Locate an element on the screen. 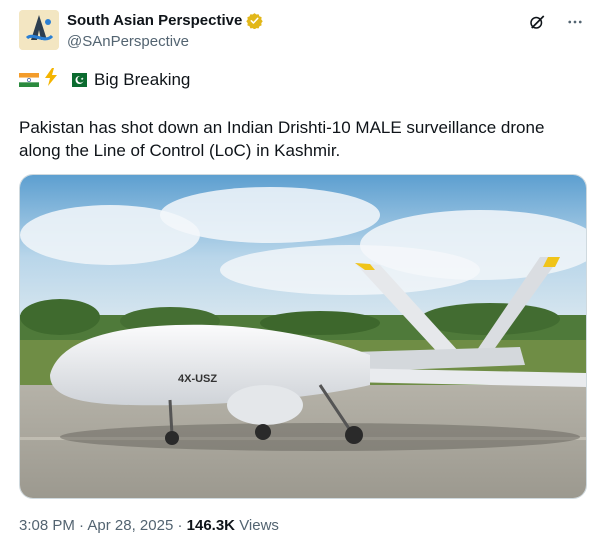 The height and width of the screenshot is (539, 603). author-name-row: South Asian Perspective is located at coordinates (165, 20).